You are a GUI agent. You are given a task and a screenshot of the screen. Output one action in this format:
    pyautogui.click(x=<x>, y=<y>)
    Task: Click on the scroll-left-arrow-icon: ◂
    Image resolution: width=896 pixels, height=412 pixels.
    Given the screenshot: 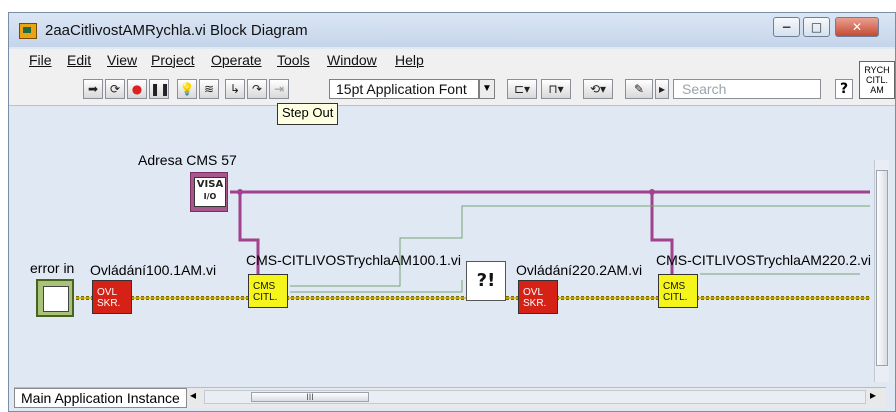 What is the action you would take?
    pyautogui.click(x=193, y=395)
    